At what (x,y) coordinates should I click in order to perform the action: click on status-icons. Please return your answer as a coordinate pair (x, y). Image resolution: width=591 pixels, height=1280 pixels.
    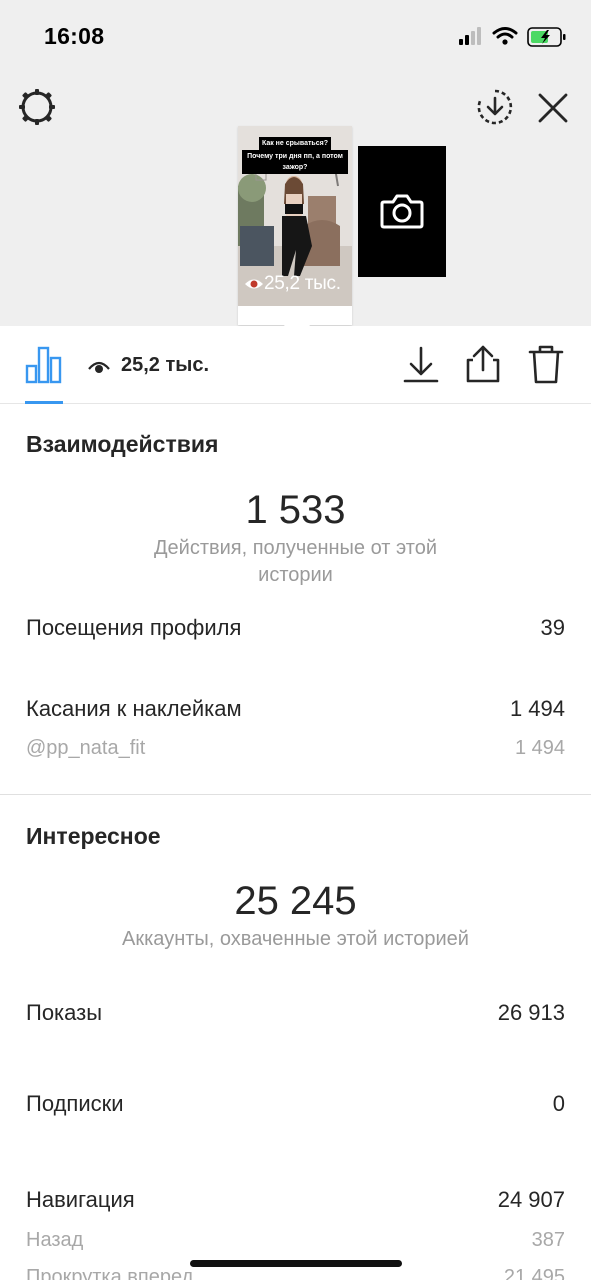
    Looking at the image, I should click on (514, 37).